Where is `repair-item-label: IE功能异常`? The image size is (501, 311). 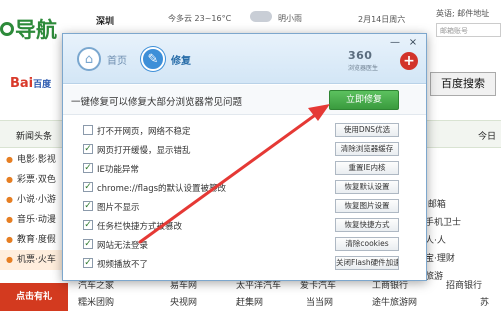
repair-item-label: IE功能异常 is located at coordinates (118, 170).